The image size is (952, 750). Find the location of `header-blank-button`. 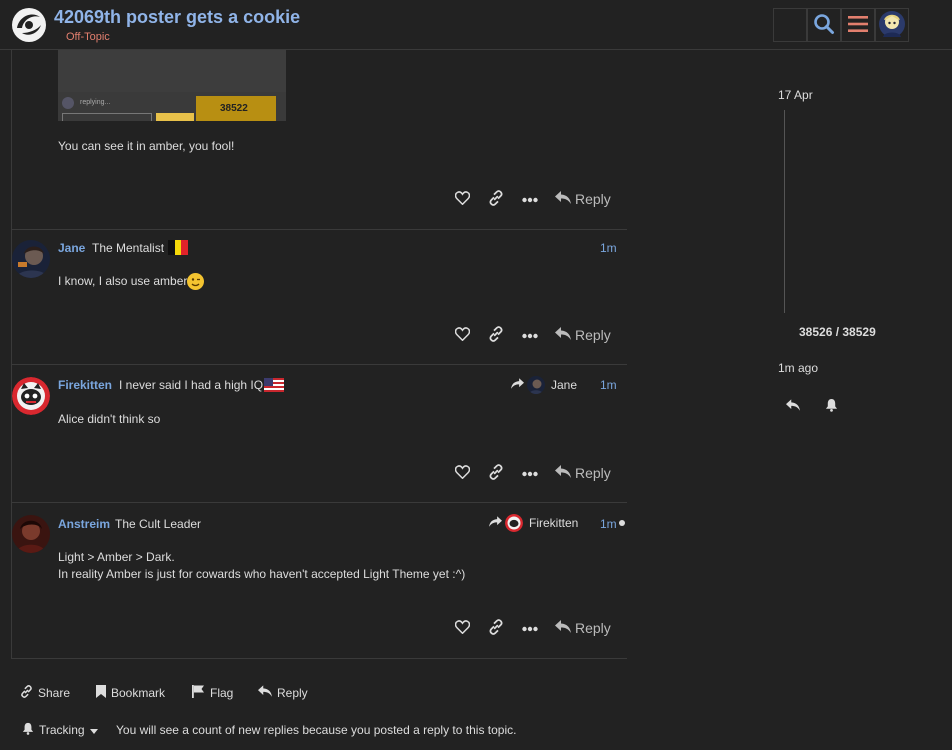

header-blank-button is located at coordinates (790, 25).